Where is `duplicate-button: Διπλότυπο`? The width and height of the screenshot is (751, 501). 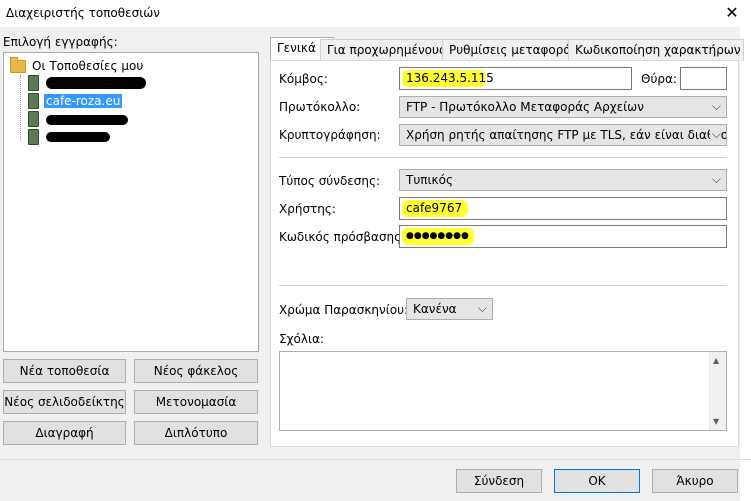
duplicate-button: Διπλότυπο is located at coordinates (196, 433).